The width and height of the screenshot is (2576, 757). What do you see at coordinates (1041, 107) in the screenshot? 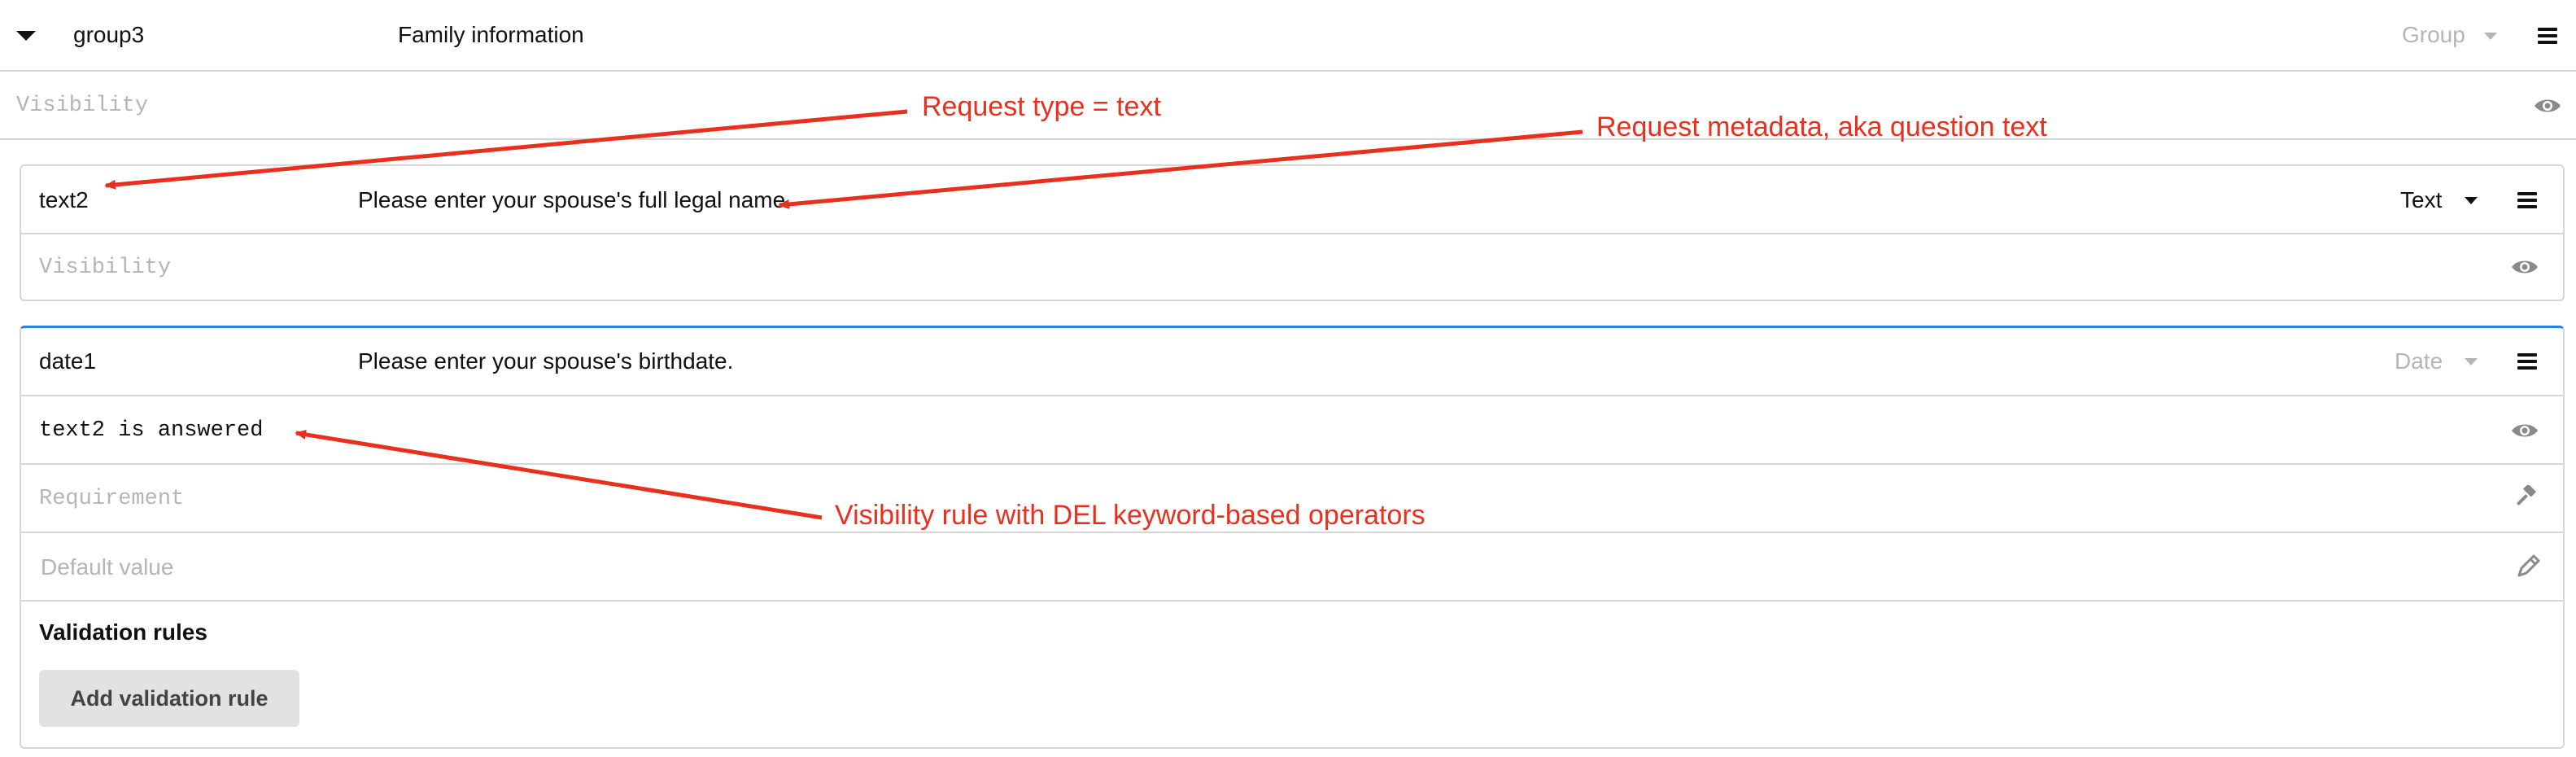
I see `annotation-request-type: Request type = text` at bounding box center [1041, 107].